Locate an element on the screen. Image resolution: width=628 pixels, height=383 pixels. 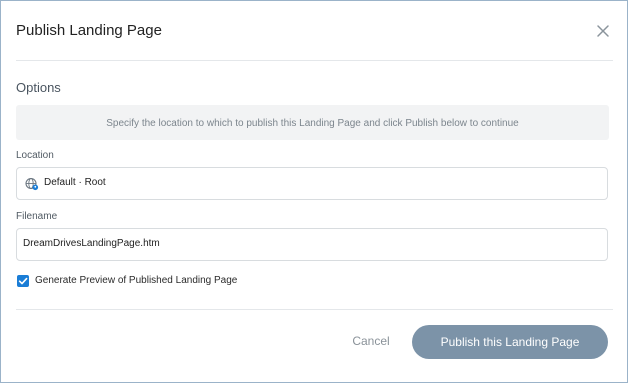
filename-label: Filename is located at coordinates (37, 216).